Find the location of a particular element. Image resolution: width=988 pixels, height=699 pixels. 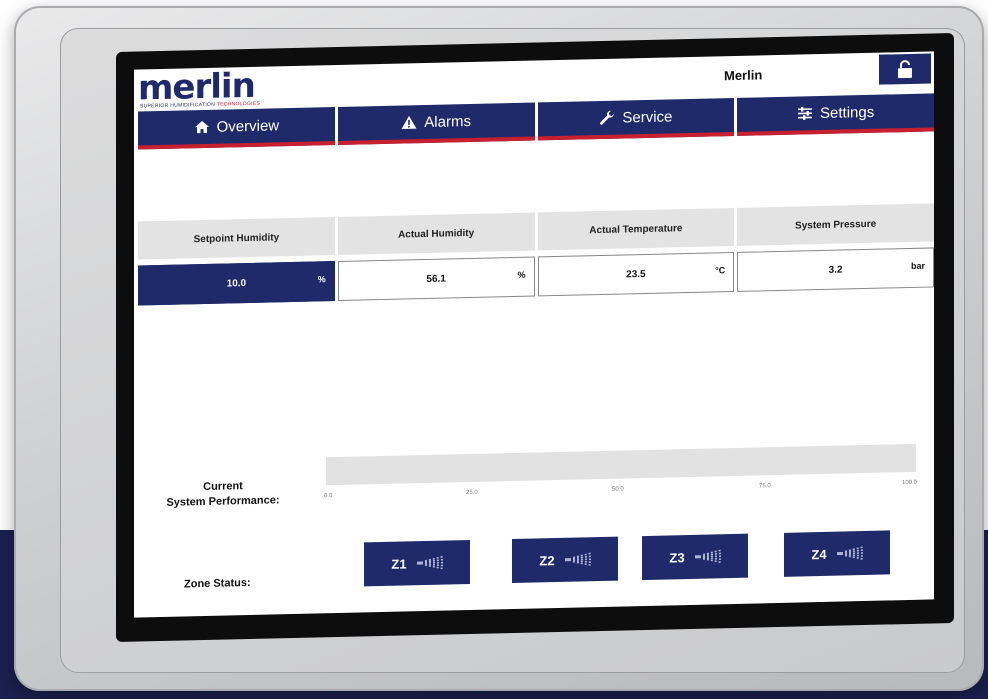

warning-icon is located at coordinates (409, 122).